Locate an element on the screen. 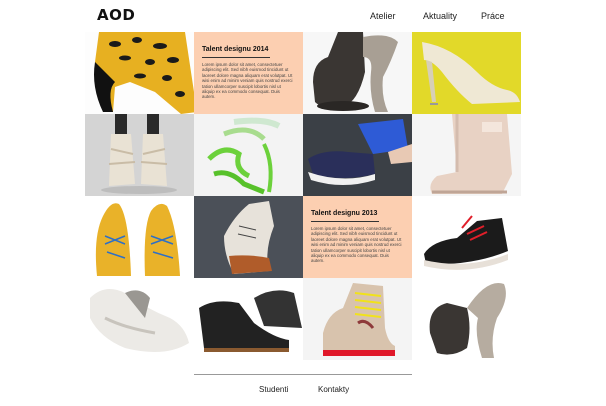 This screenshot has height=406, width=606. pink-bootie-image is located at coordinates (471, 154).